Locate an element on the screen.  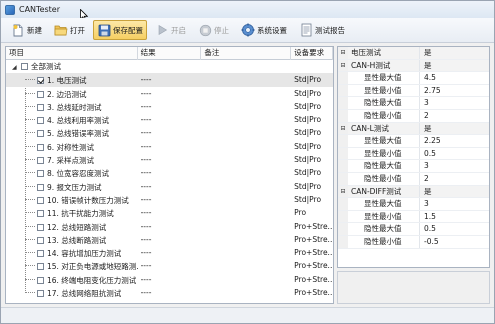
property-row: 隐性最小值 -0.5 is located at coordinates (413, 242).